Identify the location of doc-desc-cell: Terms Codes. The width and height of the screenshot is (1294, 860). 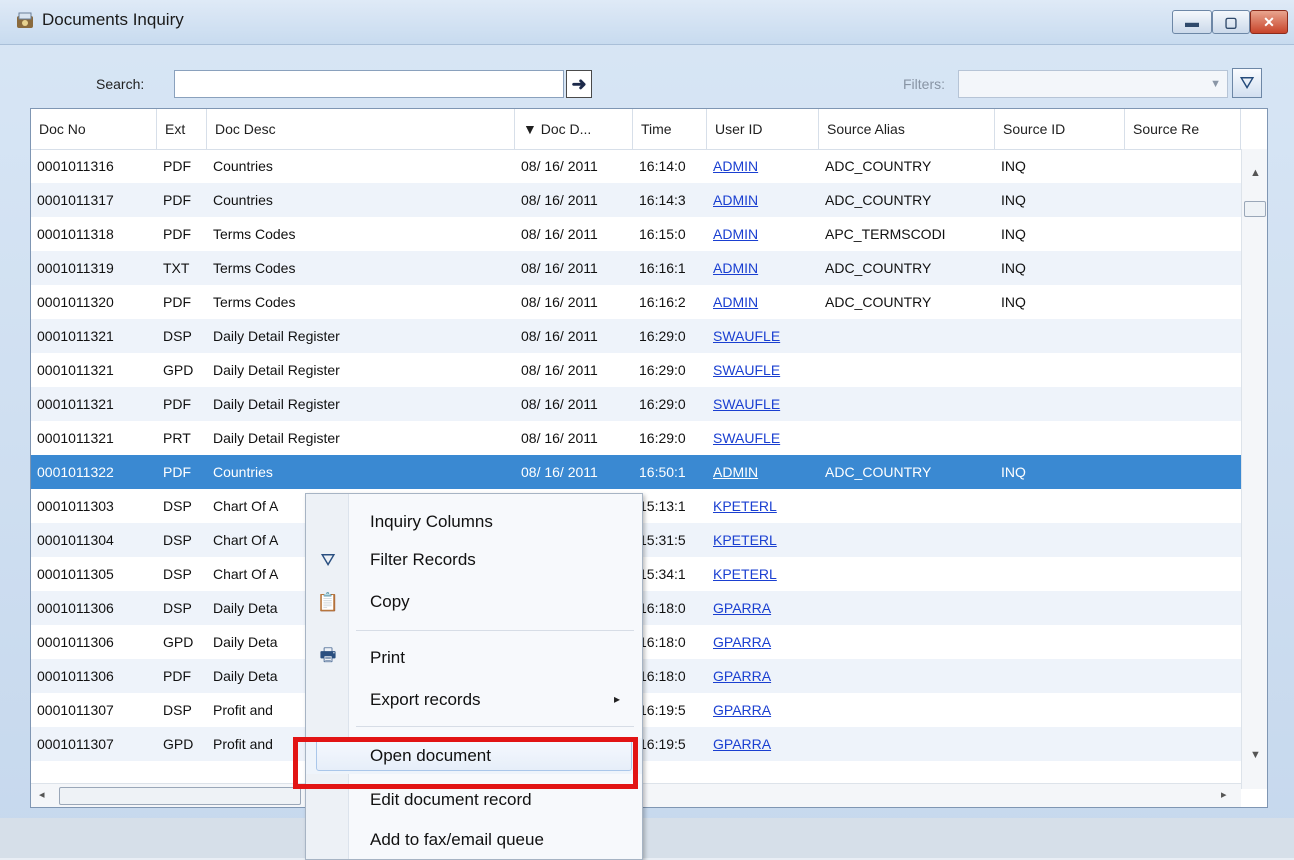
(254, 302).